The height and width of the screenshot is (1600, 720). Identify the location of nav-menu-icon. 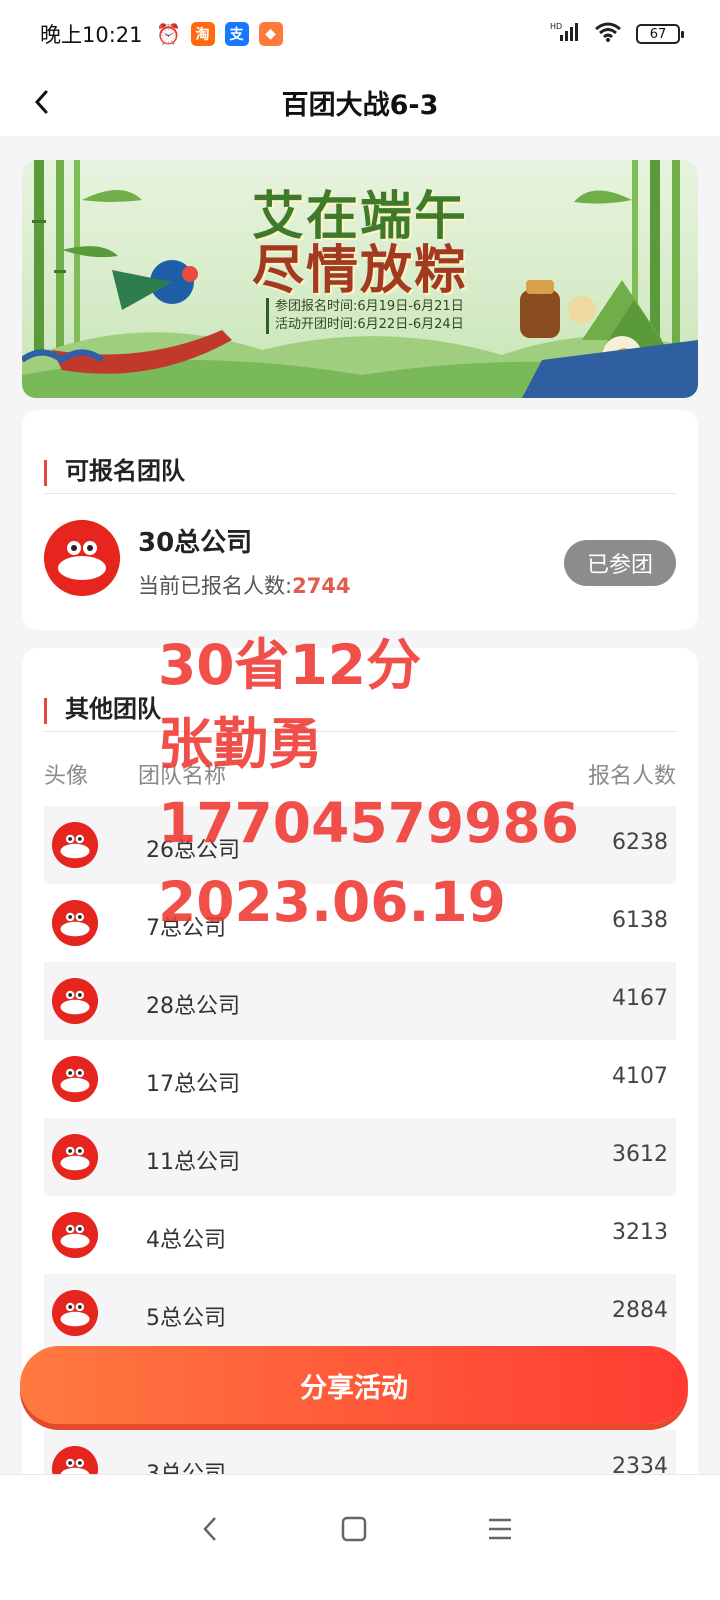
(500, 1529).